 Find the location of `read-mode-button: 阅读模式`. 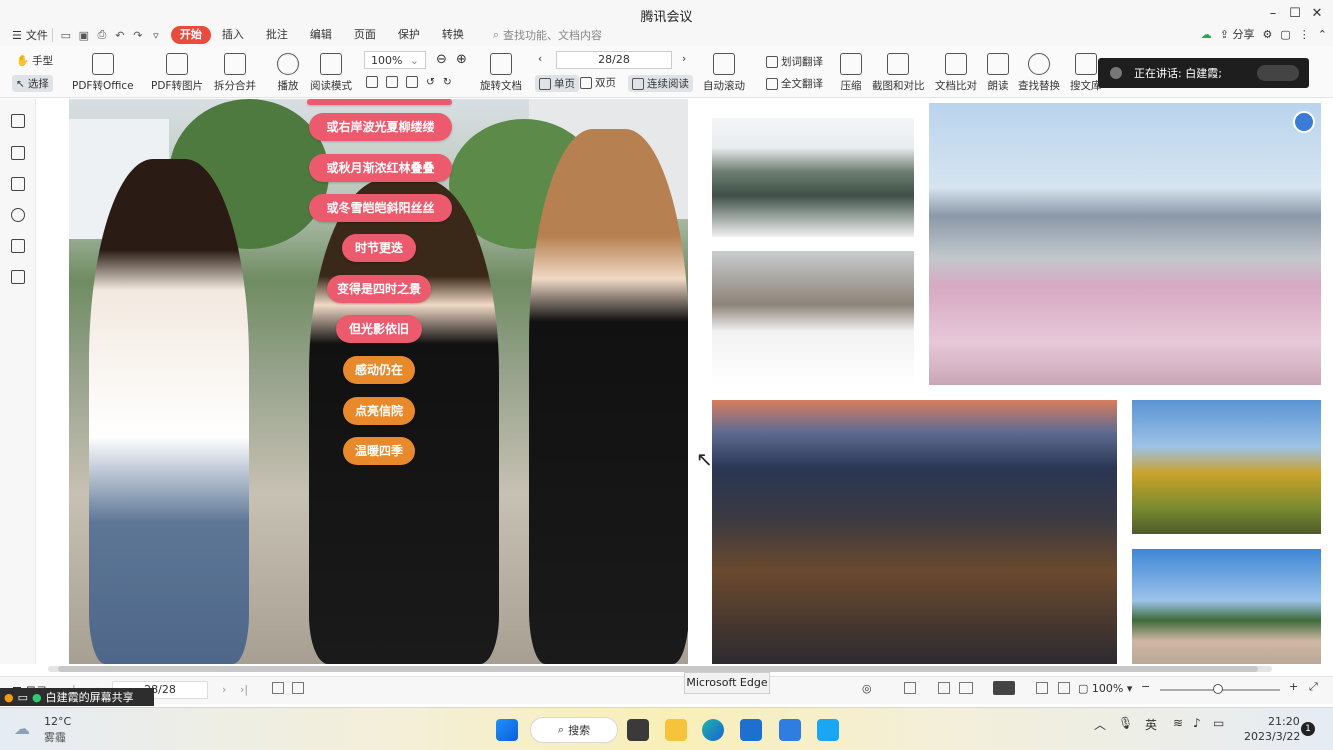

read-mode-button: 阅读模式 is located at coordinates (331, 73).